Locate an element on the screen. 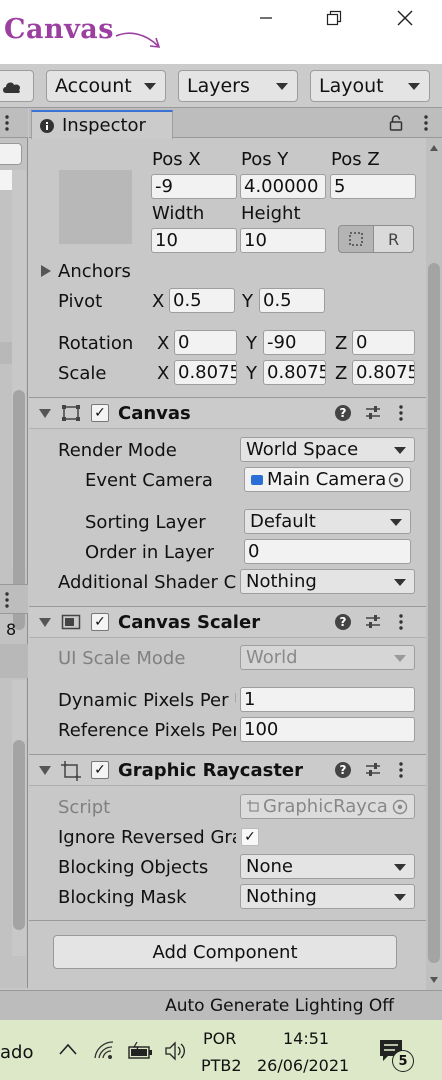  rotation-z-field: 0 is located at coordinates (383, 342).